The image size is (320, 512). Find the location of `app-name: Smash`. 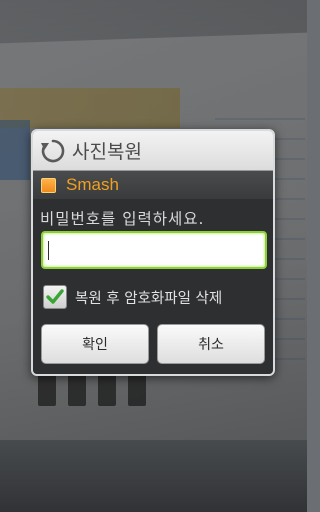

app-name: Smash is located at coordinates (92, 184).